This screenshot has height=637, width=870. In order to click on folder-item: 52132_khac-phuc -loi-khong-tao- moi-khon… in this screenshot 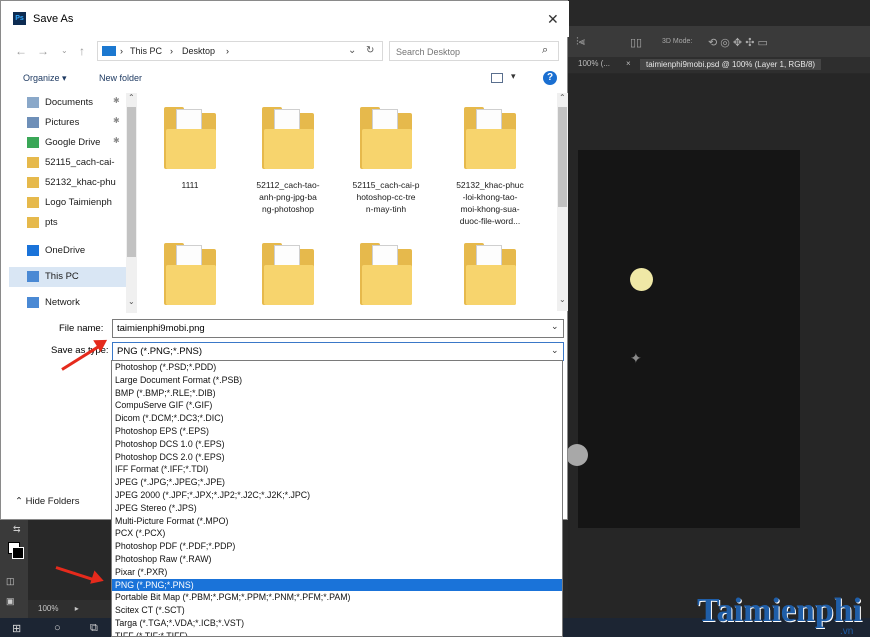, I will do `click(490, 167)`.